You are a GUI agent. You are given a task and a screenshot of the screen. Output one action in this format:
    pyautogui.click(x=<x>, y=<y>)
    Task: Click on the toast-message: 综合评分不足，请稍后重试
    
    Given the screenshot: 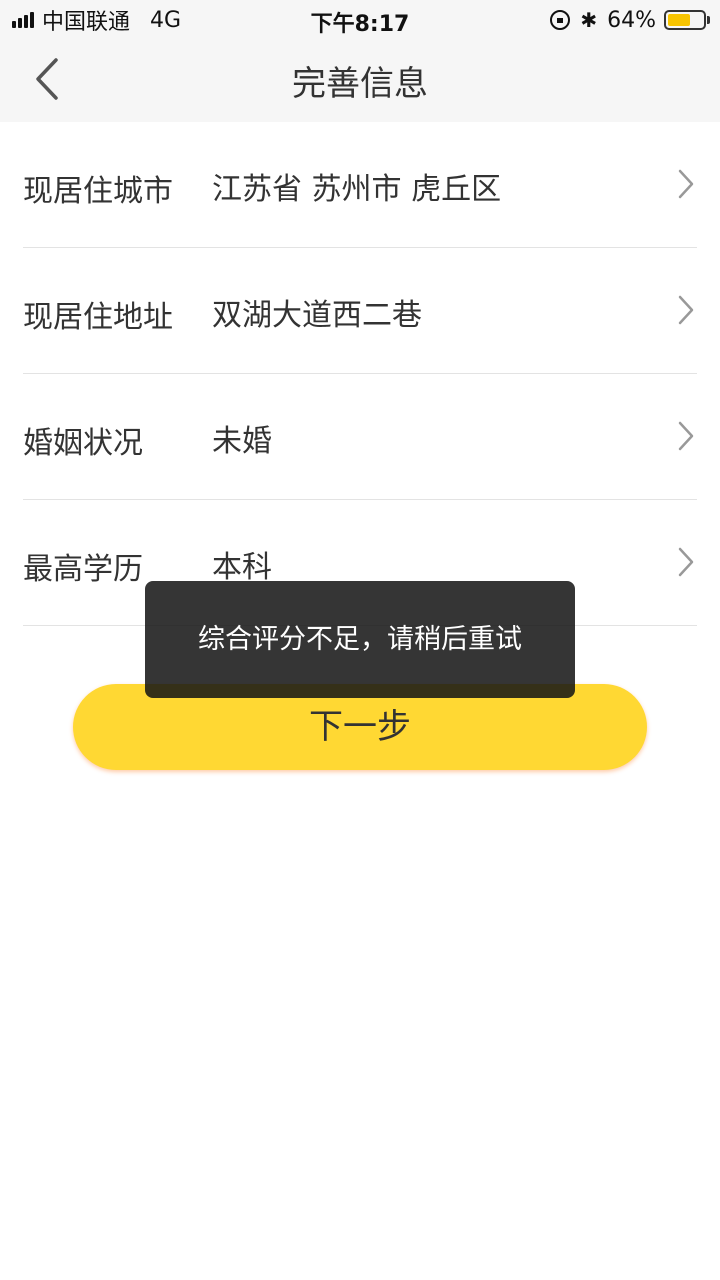 What is the action you would take?
    pyautogui.click(x=360, y=639)
    